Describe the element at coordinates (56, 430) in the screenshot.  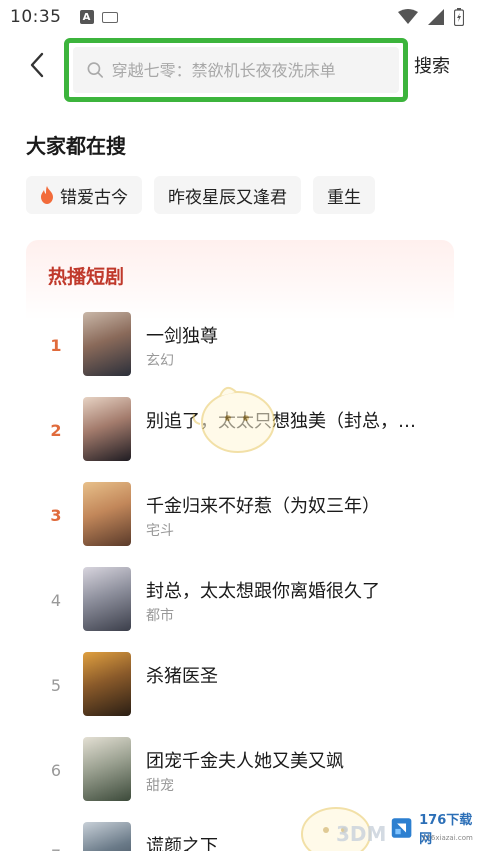
I see `rank-number: 2` at that location.